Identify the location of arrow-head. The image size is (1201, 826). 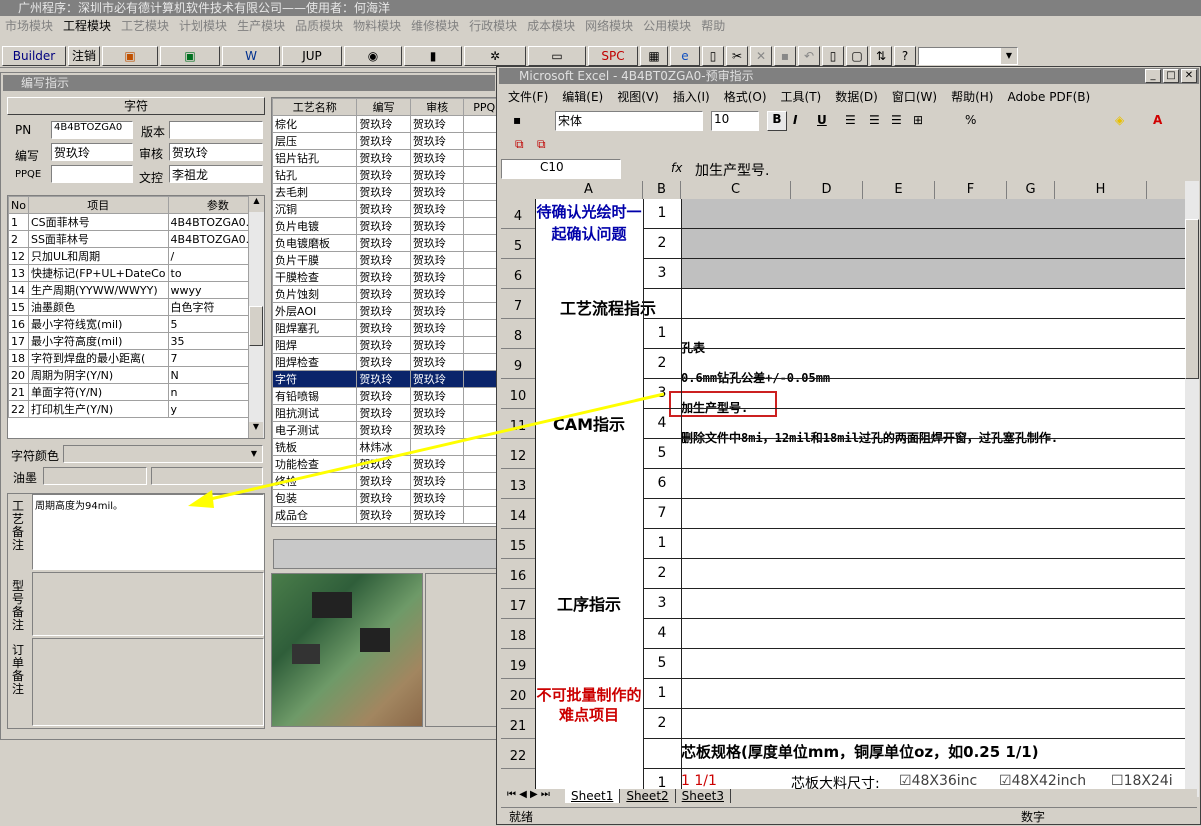
(201, 499).